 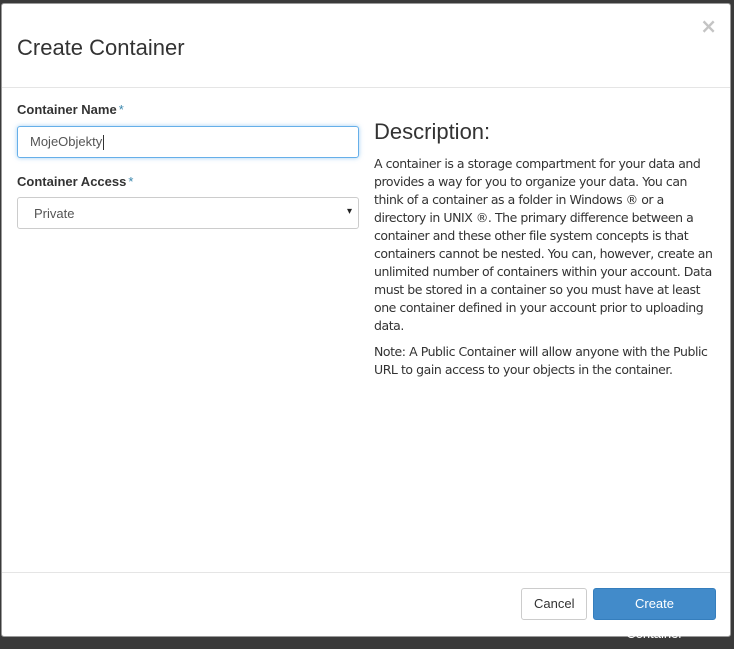 What do you see at coordinates (708, 26) in the screenshot?
I see `close-icon: ×` at bounding box center [708, 26].